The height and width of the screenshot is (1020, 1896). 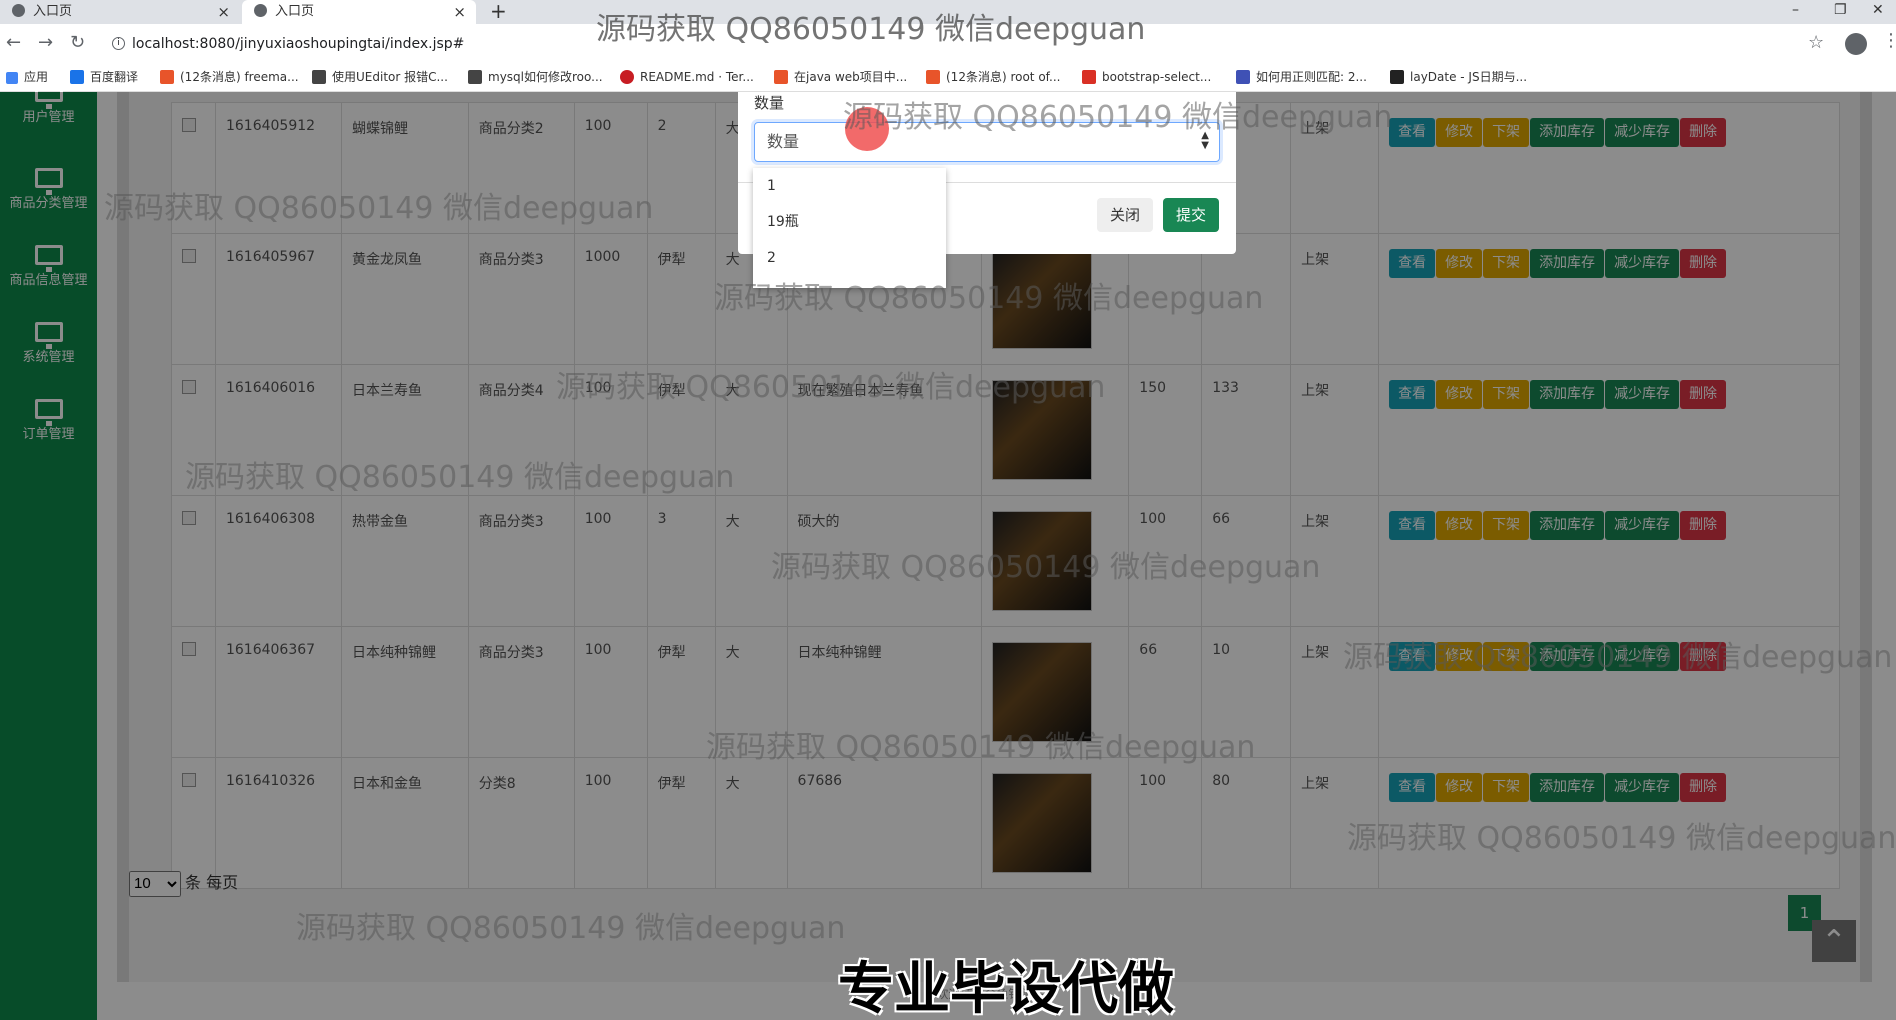 What do you see at coordinates (1191, 215) in the screenshot?
I see `submit-button: 提交` at bounding box center [1191, 215].